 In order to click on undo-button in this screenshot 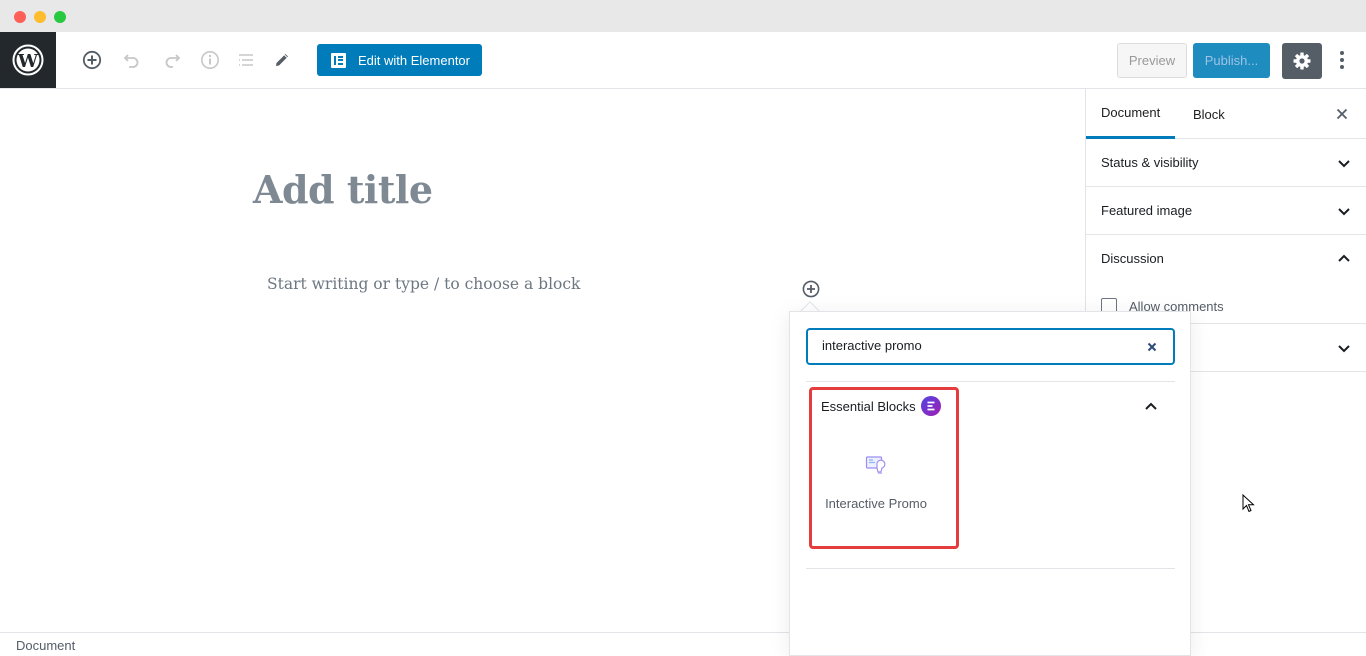, I will do `click(132, 60)`.